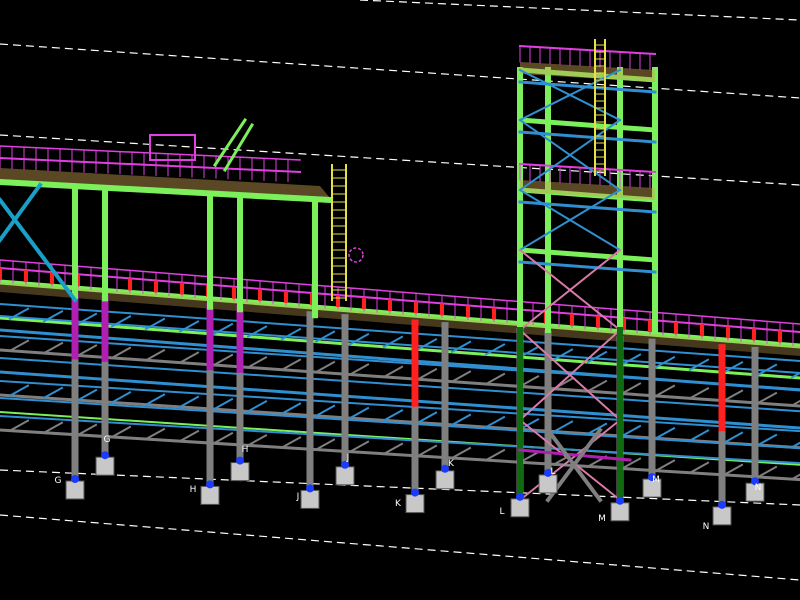  I want to click on grid-label-upper: G, so click(107, 440).